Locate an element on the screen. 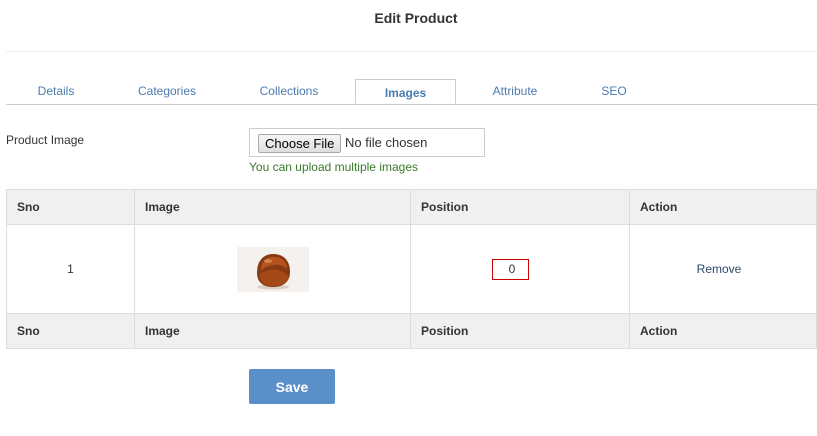 The height and width of the screenshot is (436, 817). position-cell: 0 is located at coordinates (520, 269).